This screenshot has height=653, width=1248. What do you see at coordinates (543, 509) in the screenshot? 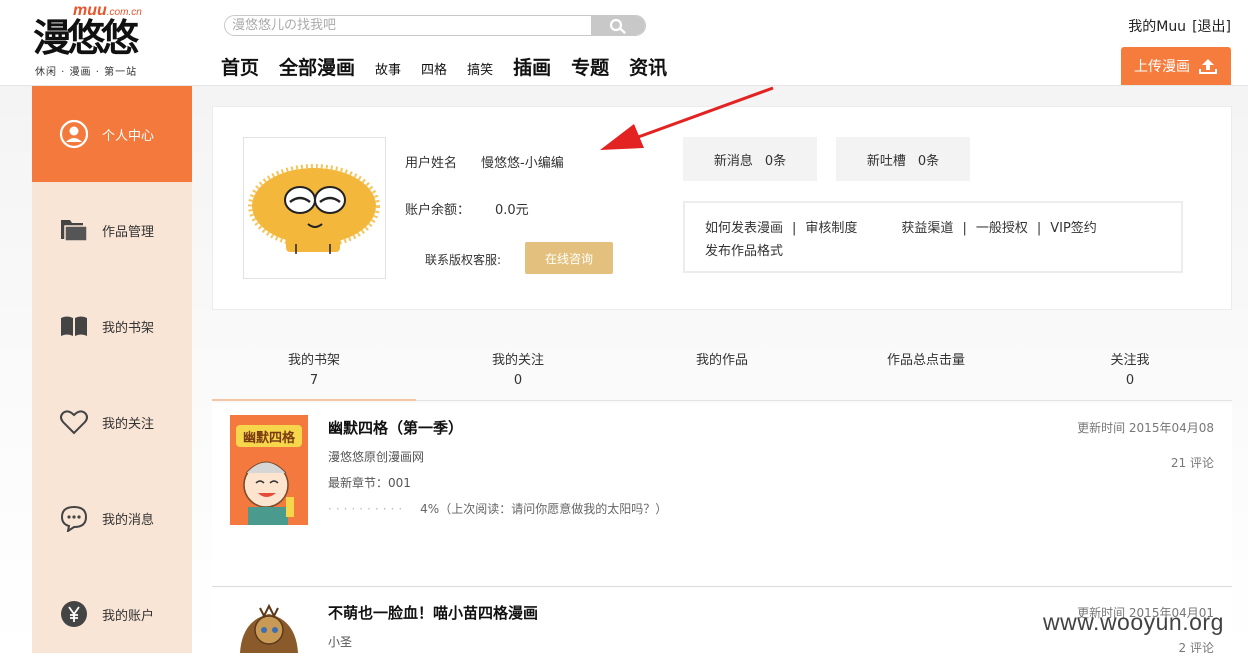
I see `progress-text: 4%（上次阅读：请问你愿意做我的太阳吗？）` at bounding box center [543, 509].